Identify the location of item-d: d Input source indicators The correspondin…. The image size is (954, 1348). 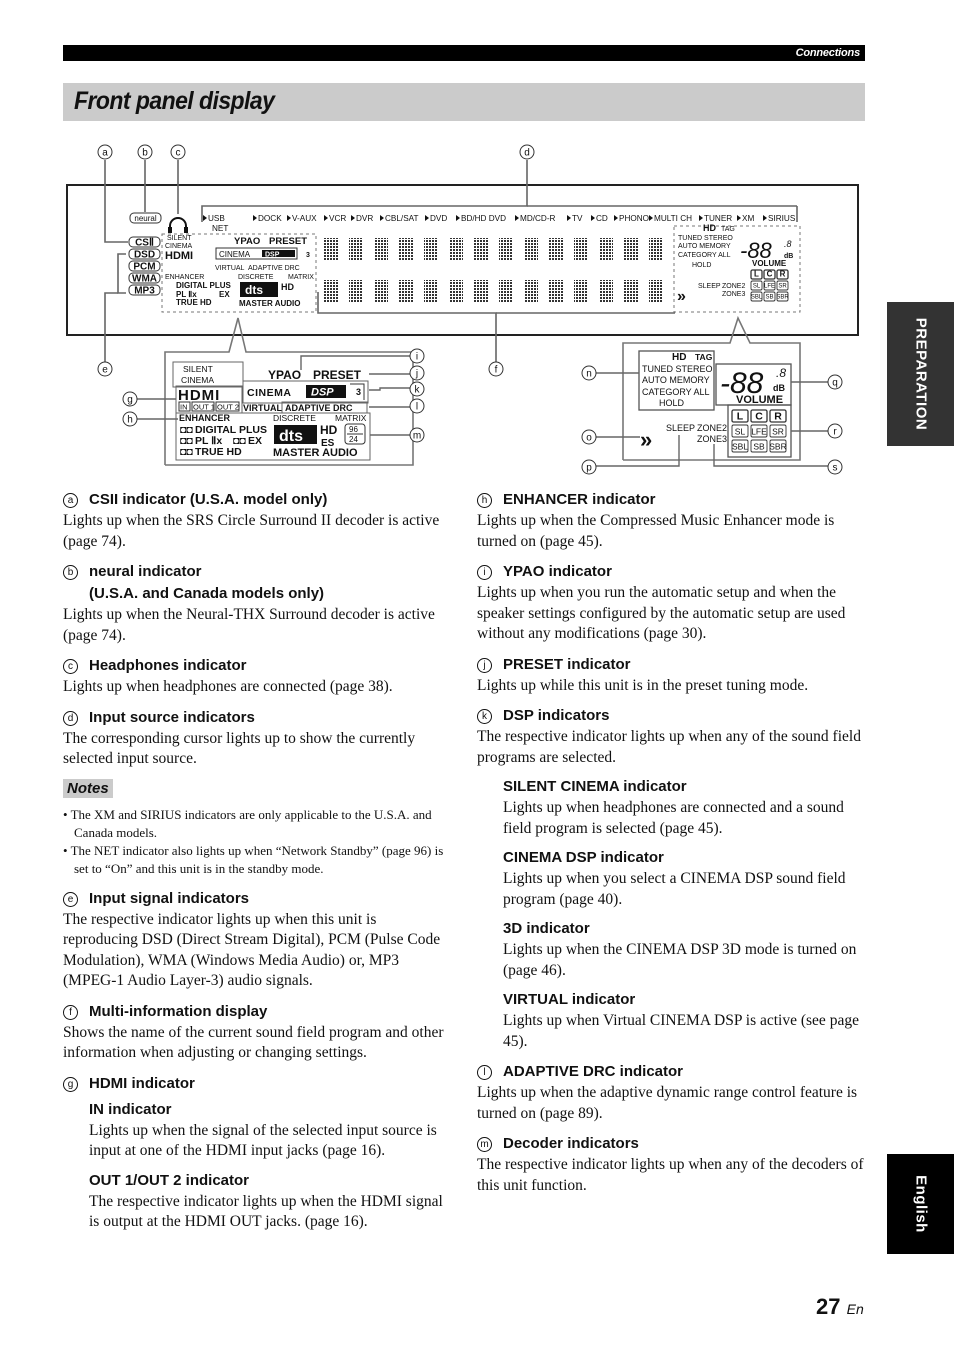
(259, 738).